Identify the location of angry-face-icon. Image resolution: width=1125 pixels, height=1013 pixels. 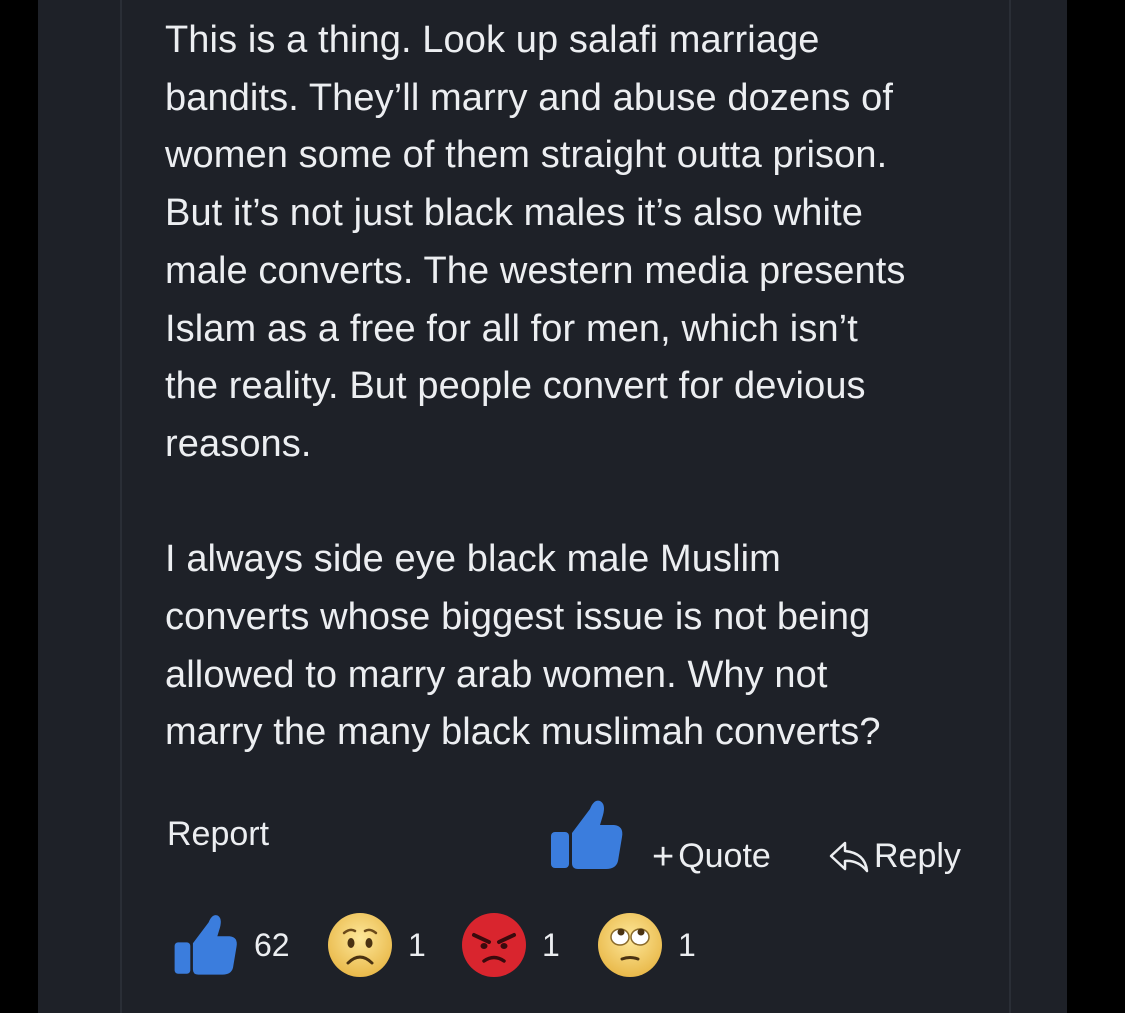
(494, 945).